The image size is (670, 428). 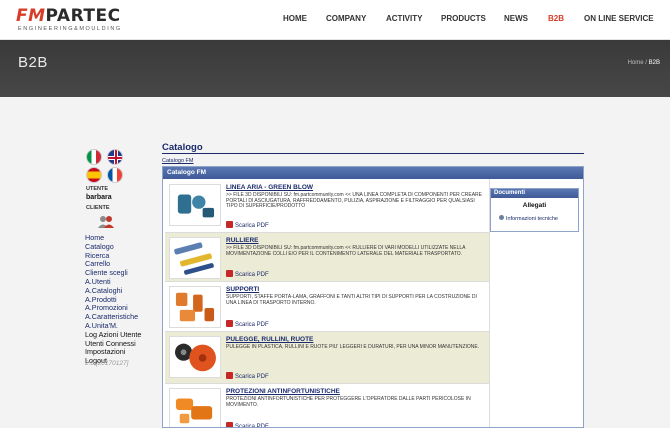 What do you see at coordinates (99, 246) in the screenshot?
I see `menu-item-catalogo: Catalogo` at bounding box center [99, 246].